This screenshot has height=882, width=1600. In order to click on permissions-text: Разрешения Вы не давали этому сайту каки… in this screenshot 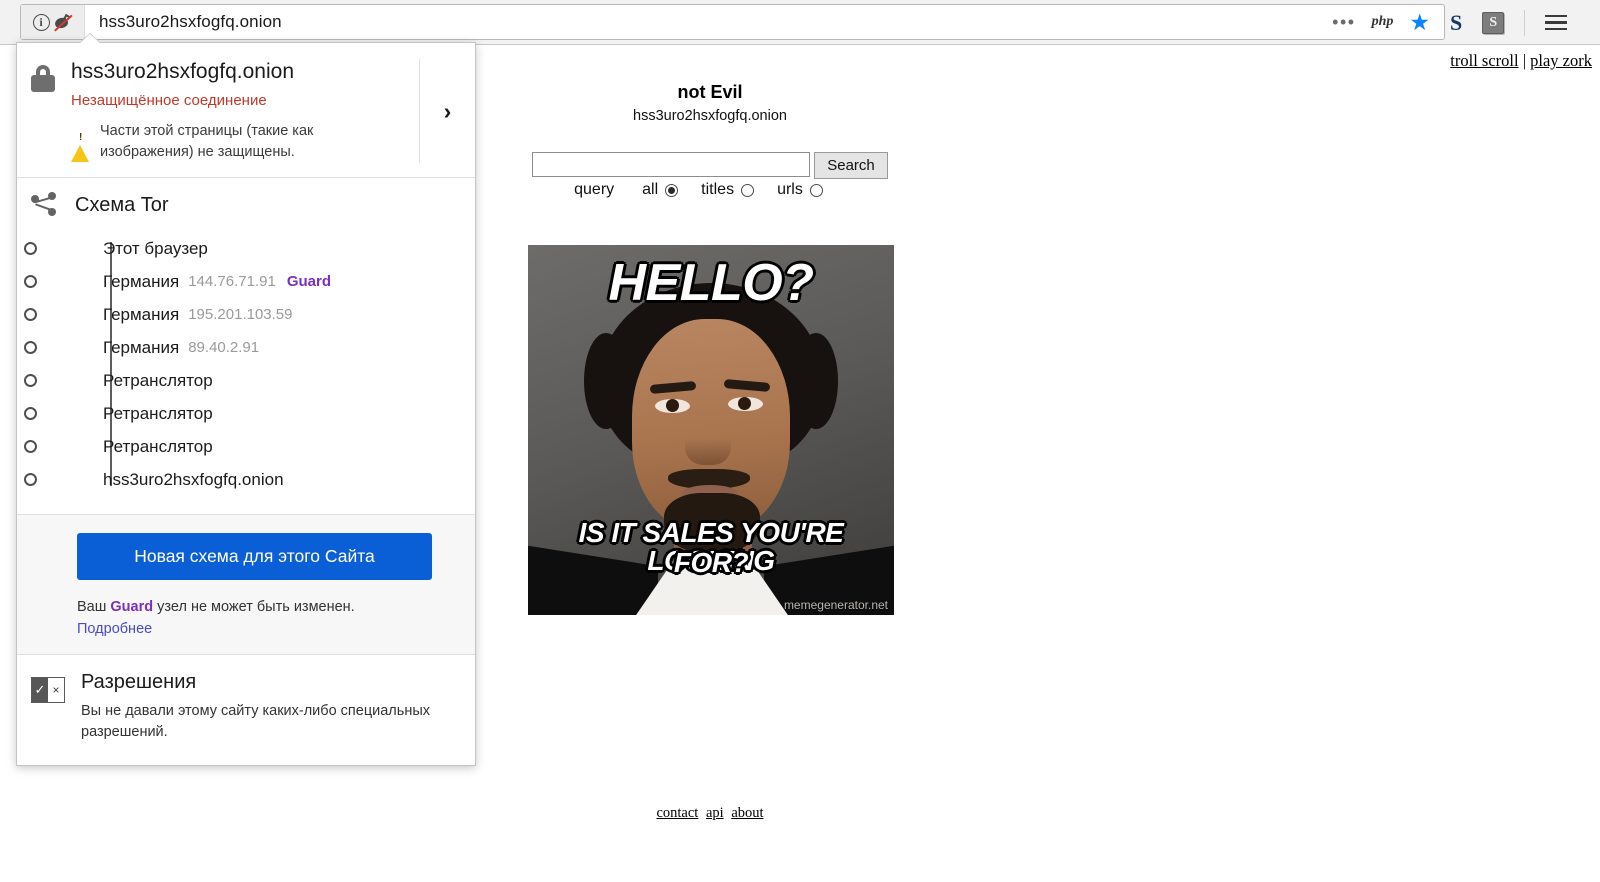, I will do `click(270, 707)`.